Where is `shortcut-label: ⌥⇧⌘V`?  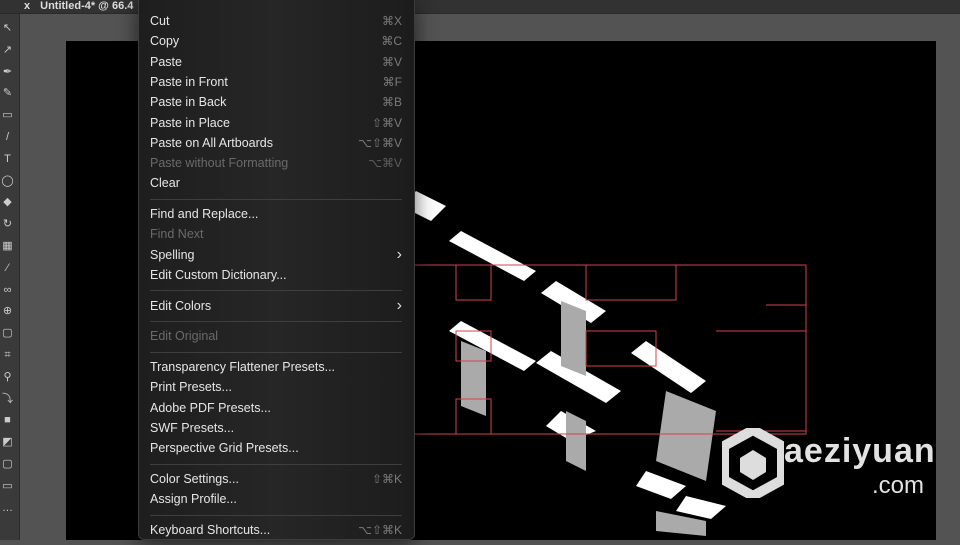 shortcut-label: ⌥⇧⌘V is located at coordinates (380, 142).